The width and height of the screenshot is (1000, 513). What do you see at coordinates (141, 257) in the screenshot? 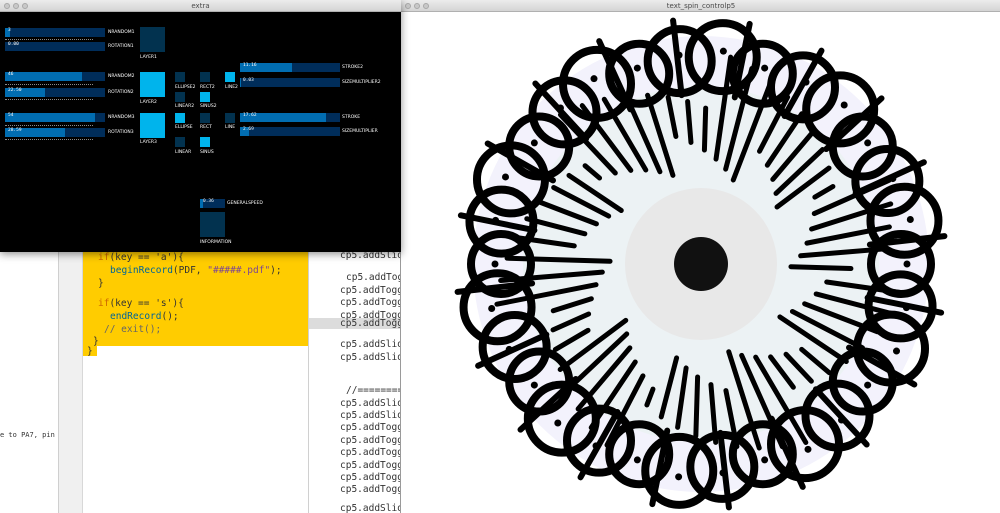
I see `code-line-1: if(key == 'a'){` at bounding box center [141, 257].